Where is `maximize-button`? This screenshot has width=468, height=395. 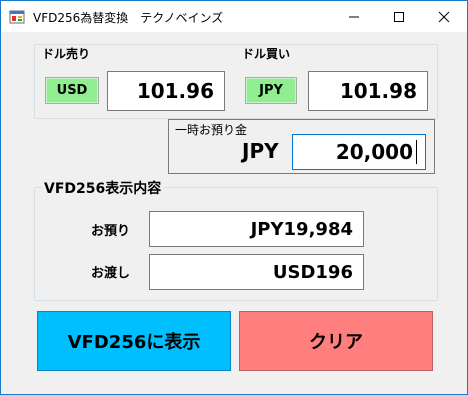
maximize-button is located at coordinates (399, 16).